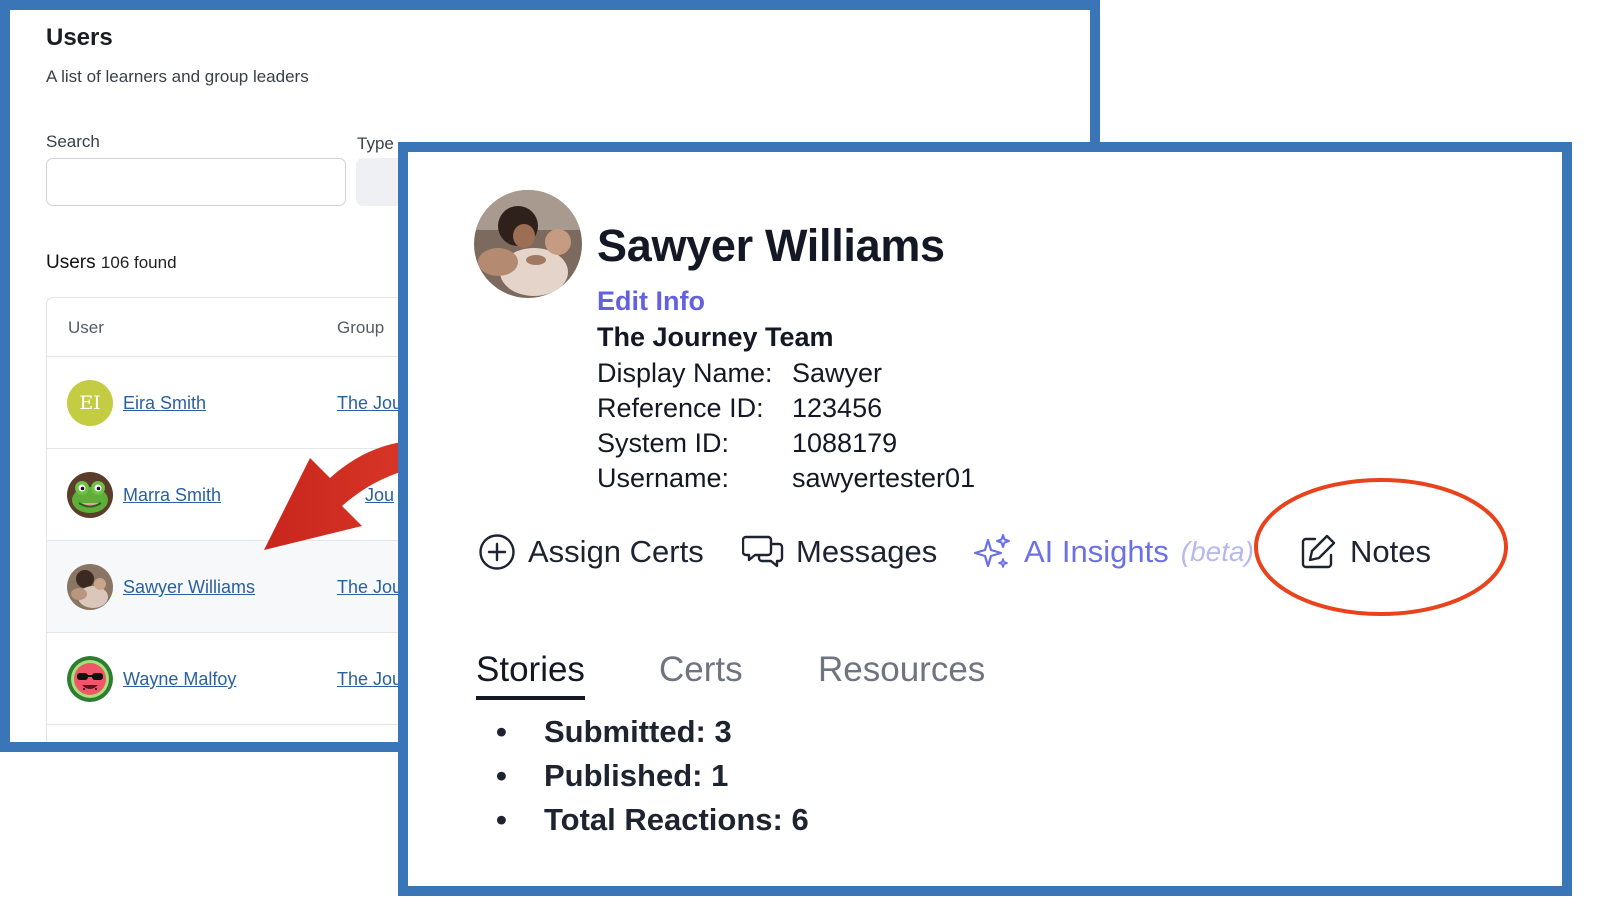 The image size is (1598, 908). Describe the element at coordinates (663, 443) in the screenshot. I see `system-id-label: System ID:` at that location.